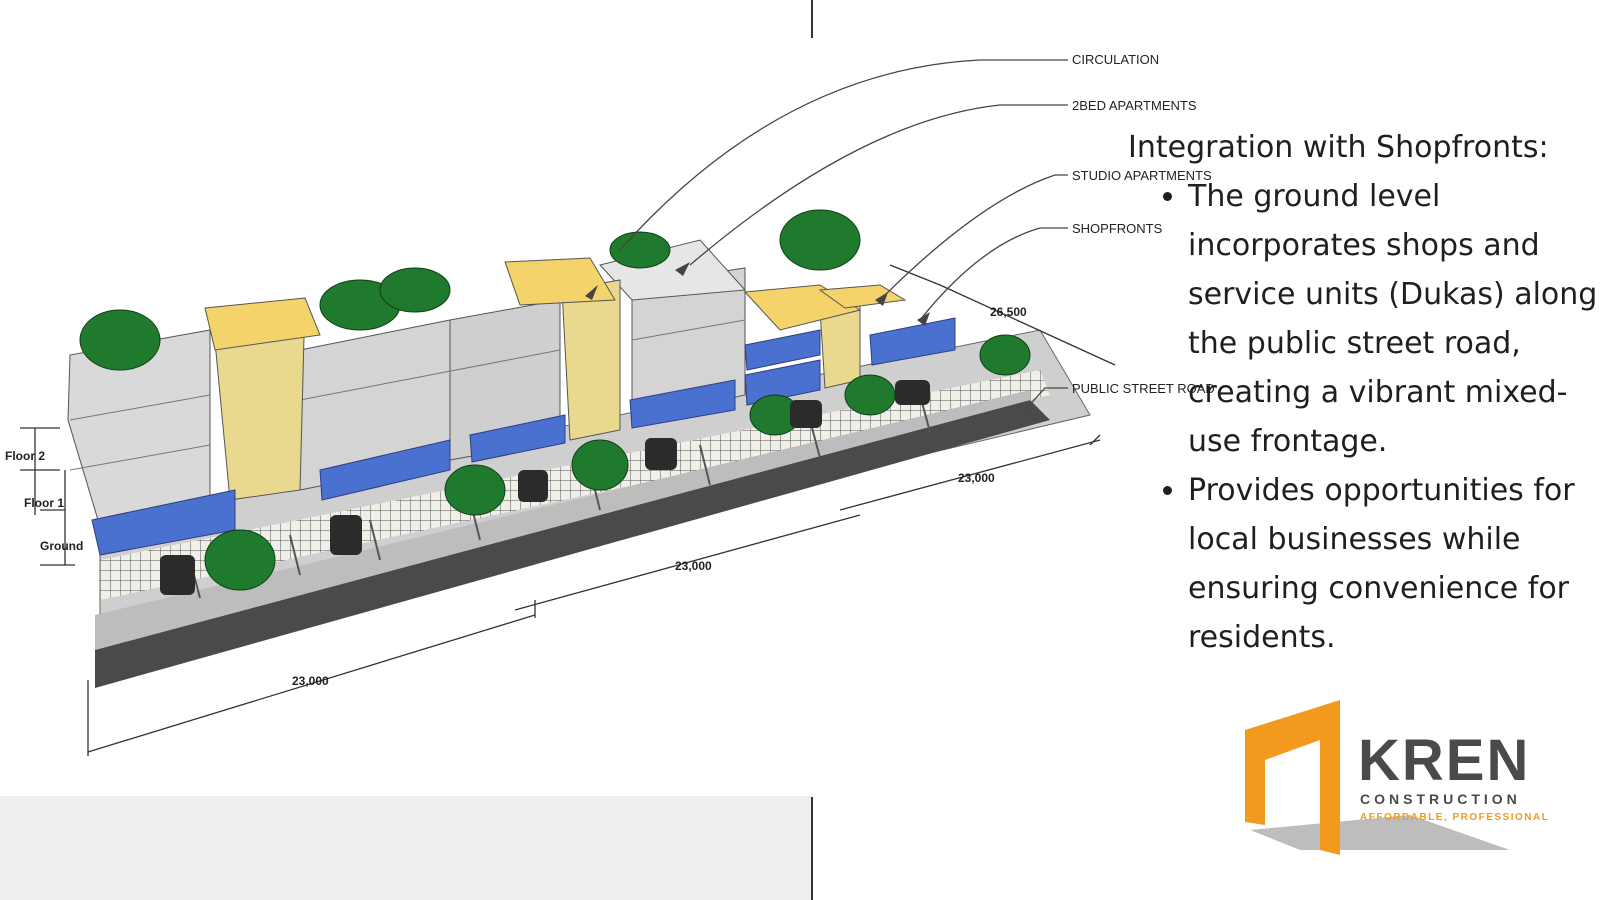 The width and height of the screenshot is (1600, 900). What do you see at coordinates (693, 566) in the screenshot?
I see `dimension-middle: 23,000` at bounding box center [693, 566].